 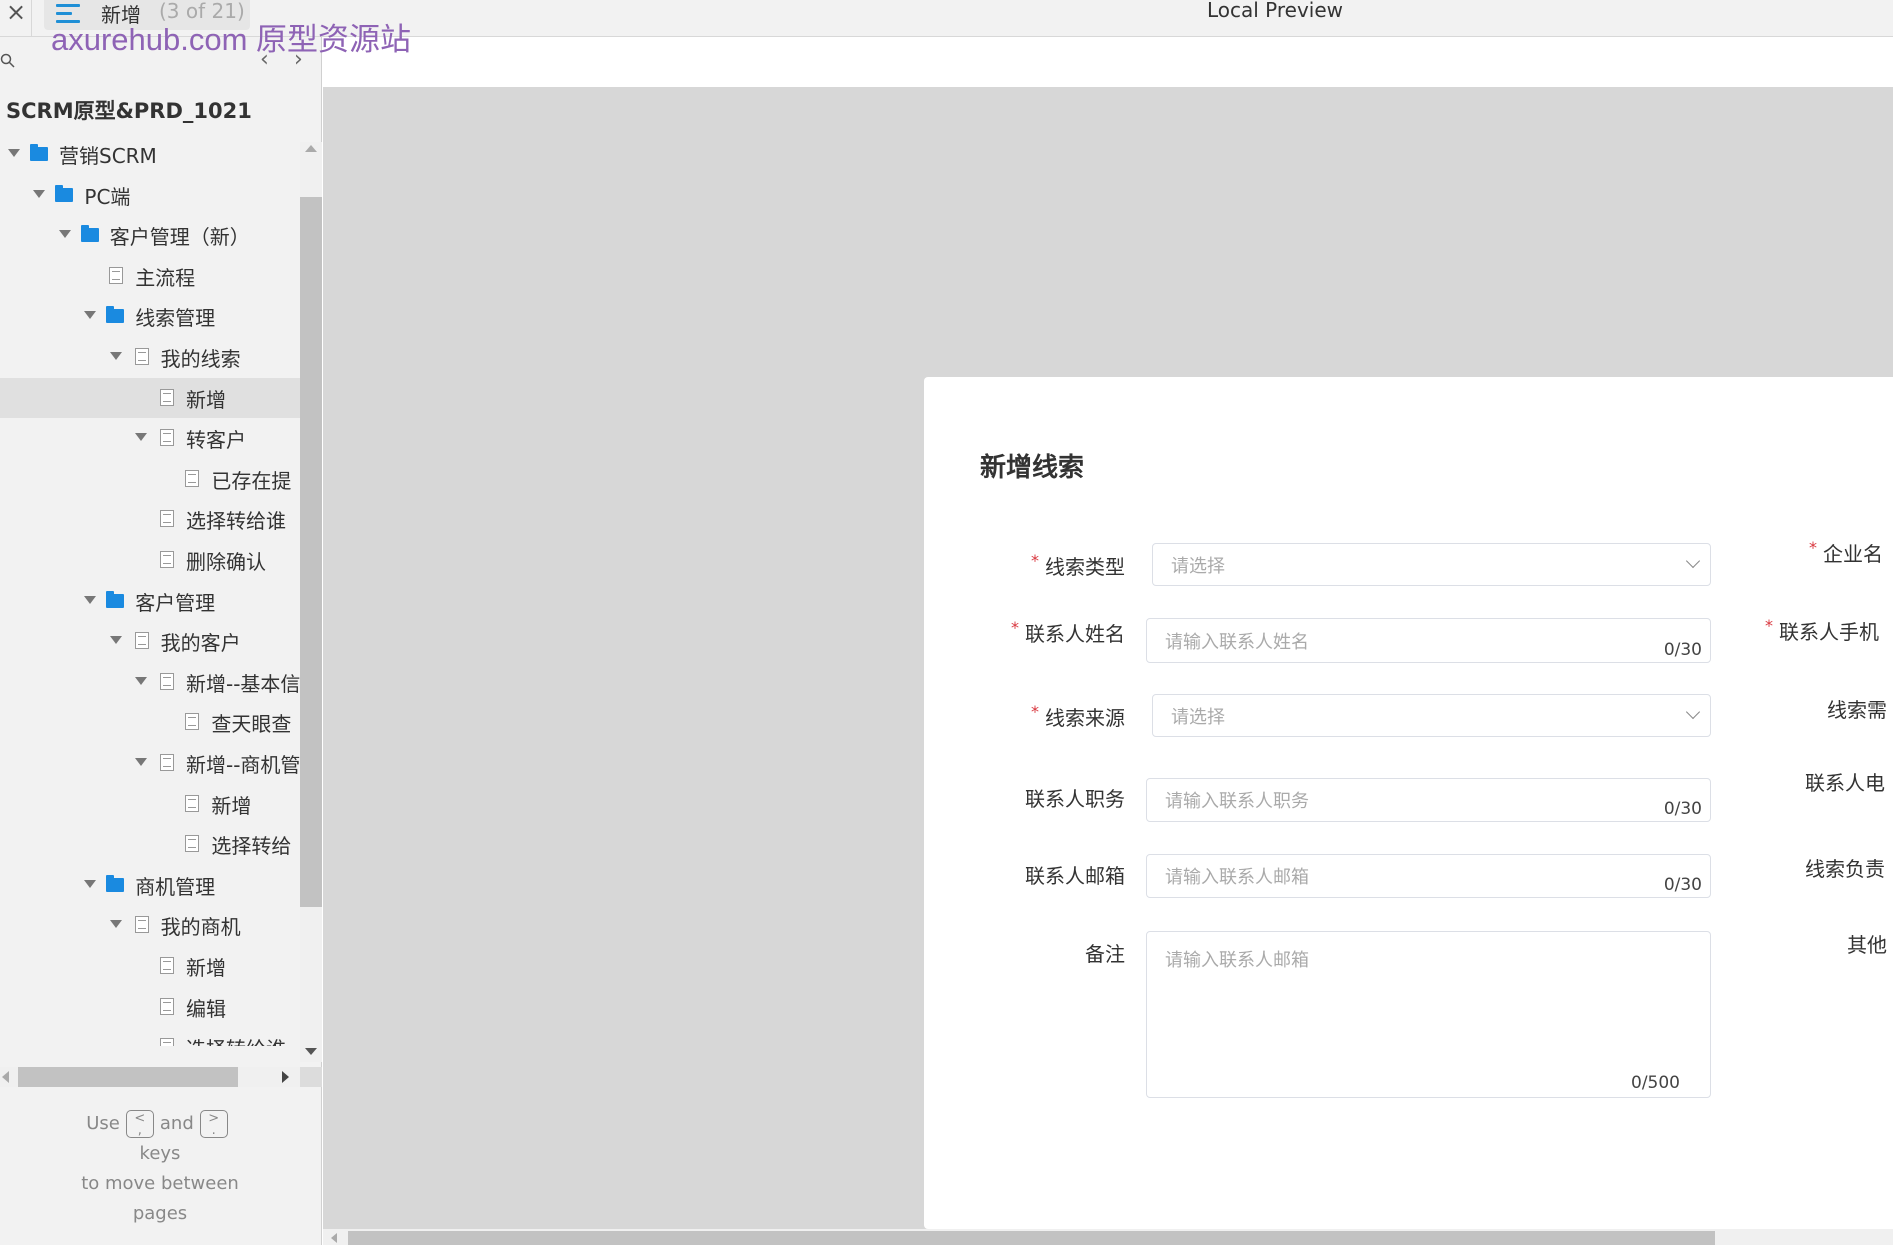 I want to click on search-icon, so click(x=8, y=61).